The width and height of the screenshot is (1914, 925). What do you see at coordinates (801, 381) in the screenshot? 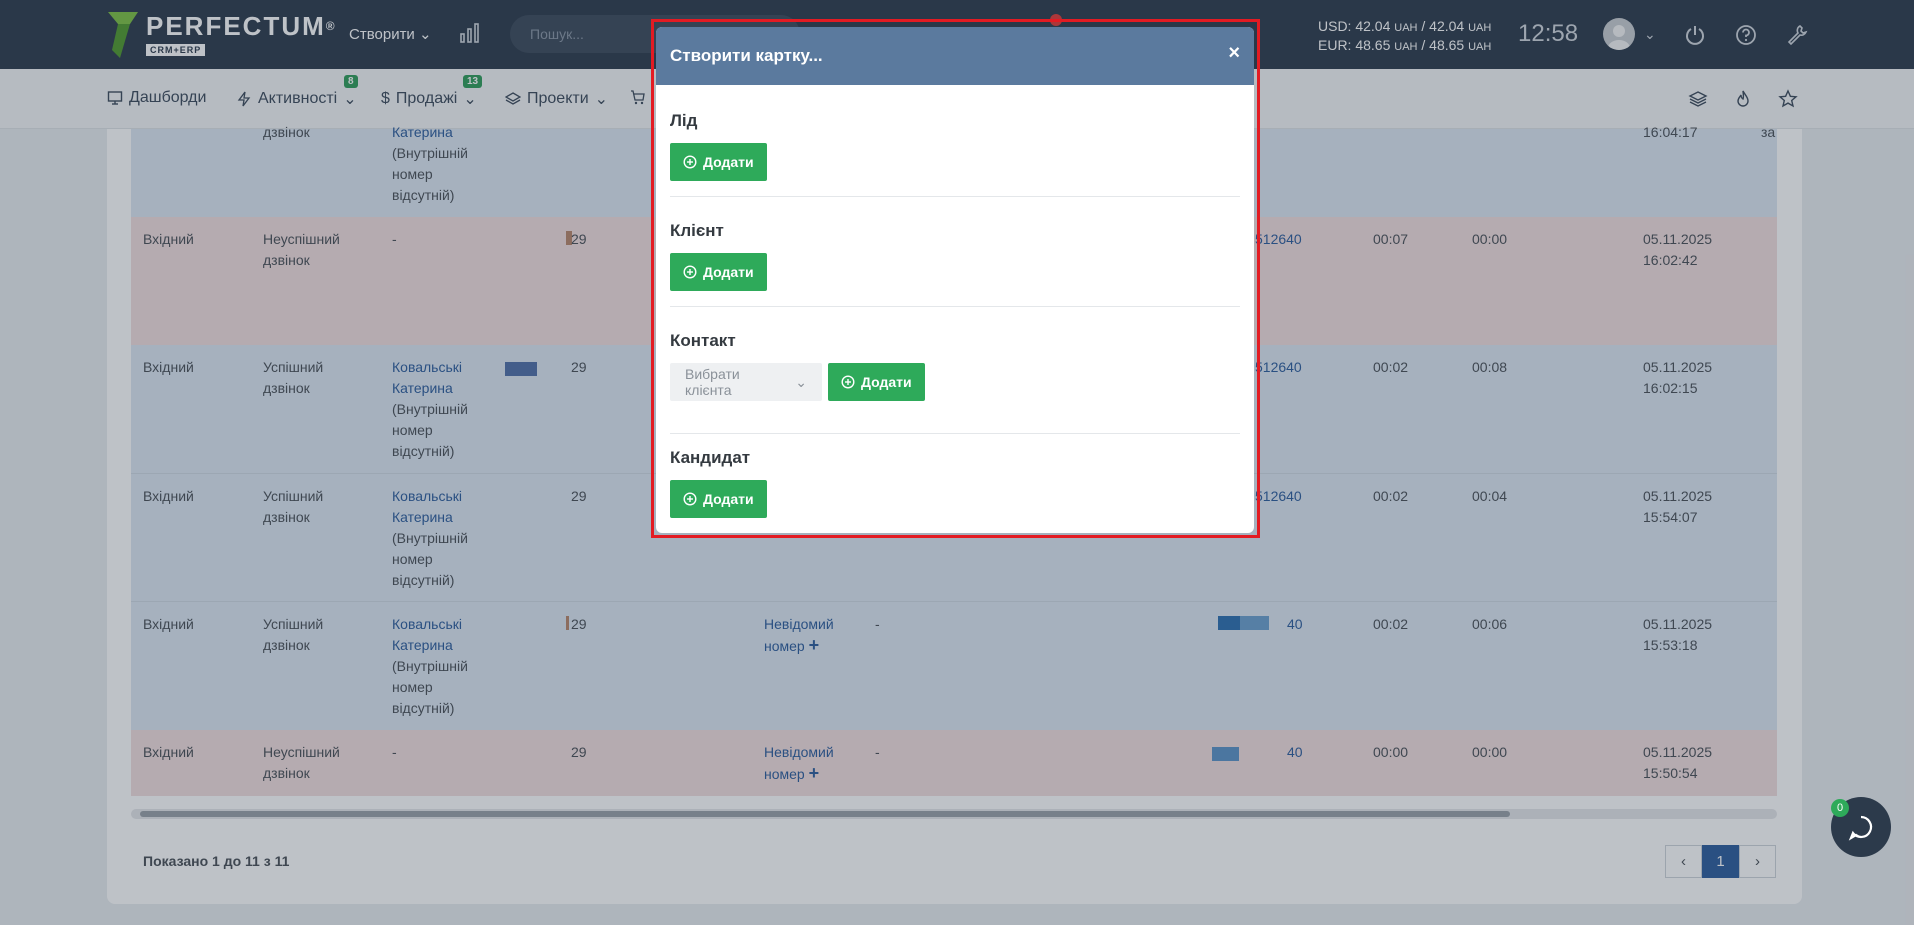
I see `chevron-down-icon: ⌄` at bounding box center [801, 381].